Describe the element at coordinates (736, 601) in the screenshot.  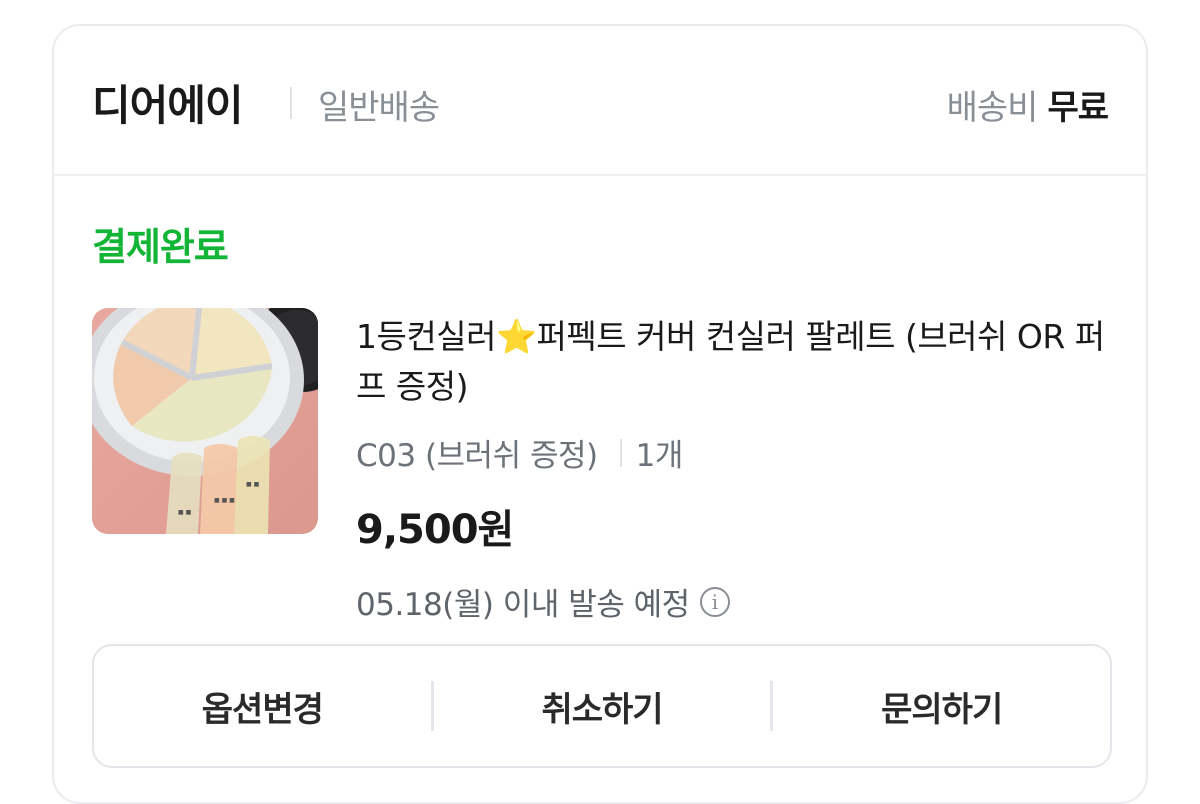
I see `ship-date-row: 05.18(월) 이내 발송 예정 i` at that location.